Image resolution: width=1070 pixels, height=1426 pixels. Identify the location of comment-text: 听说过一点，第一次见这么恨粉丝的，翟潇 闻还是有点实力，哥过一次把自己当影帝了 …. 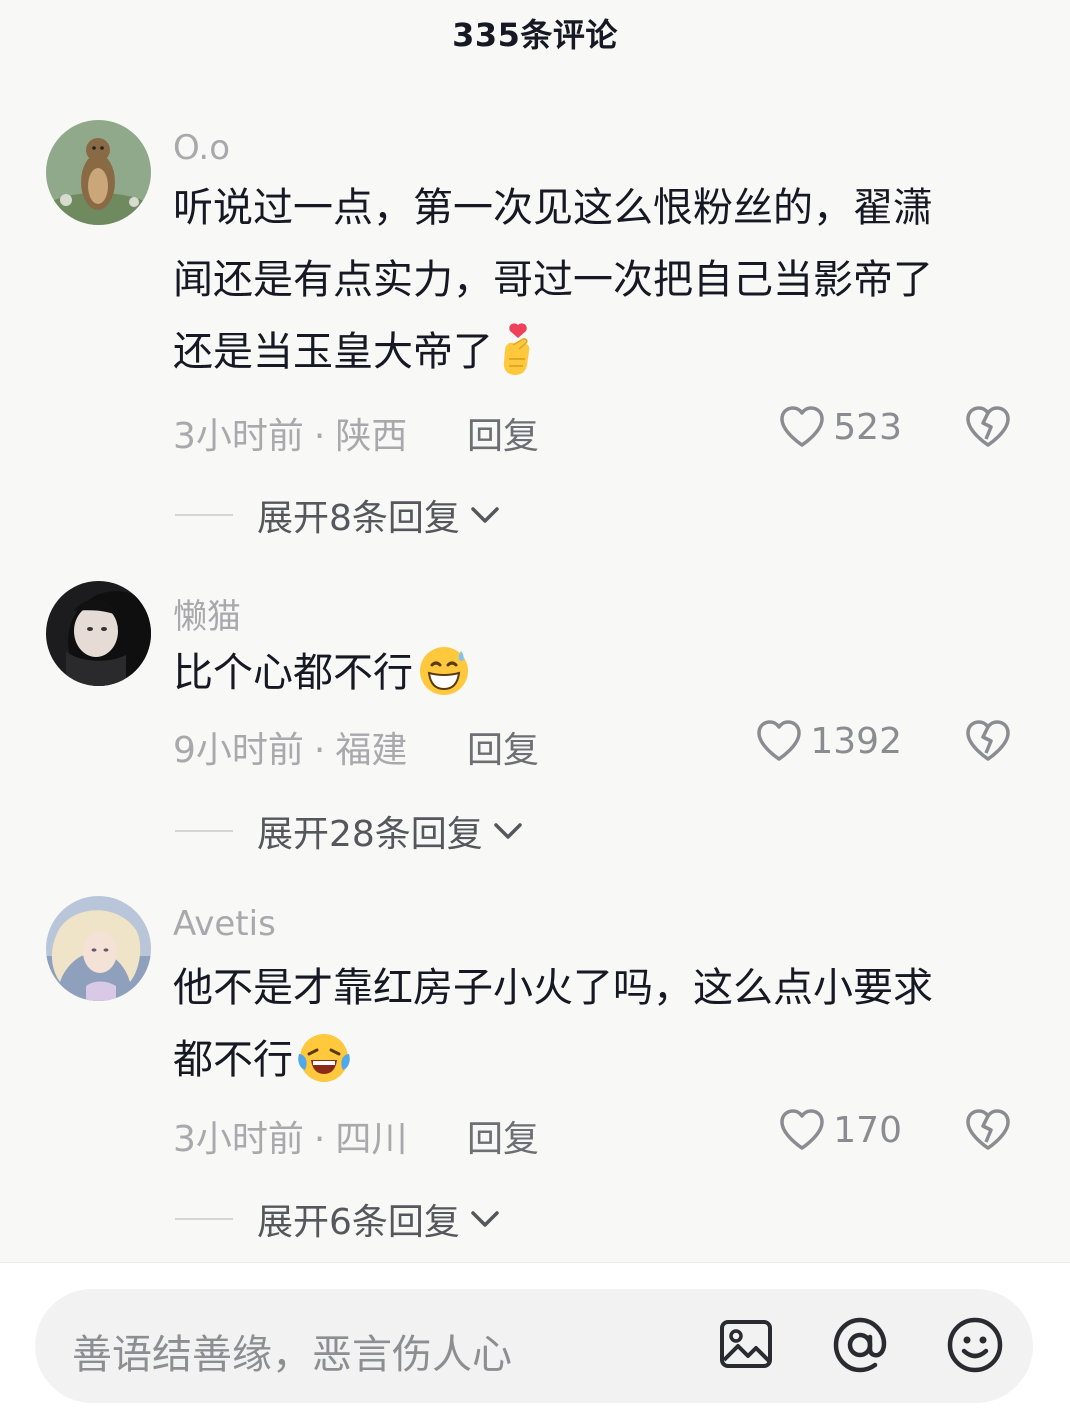
(588, 280).